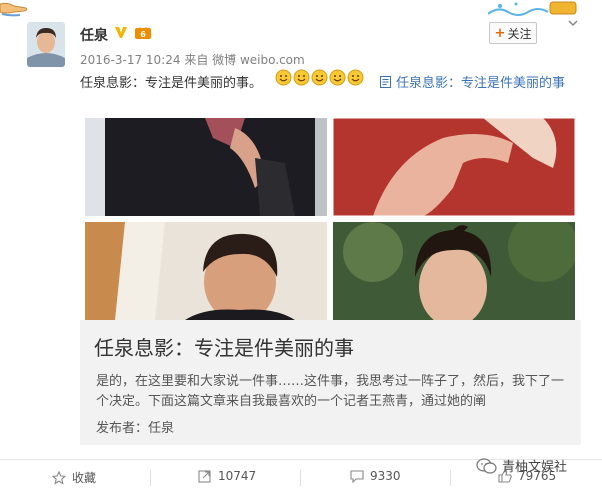  I want to click on favorite-label: 收藏, so click(84, 478).